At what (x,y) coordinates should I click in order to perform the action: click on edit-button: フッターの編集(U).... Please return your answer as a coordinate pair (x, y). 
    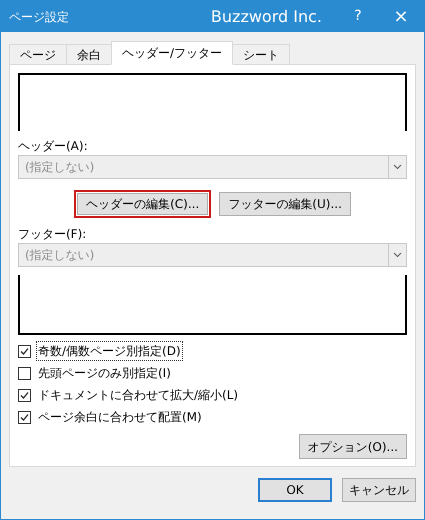
    Looking at the image, I should click on (285, 204).